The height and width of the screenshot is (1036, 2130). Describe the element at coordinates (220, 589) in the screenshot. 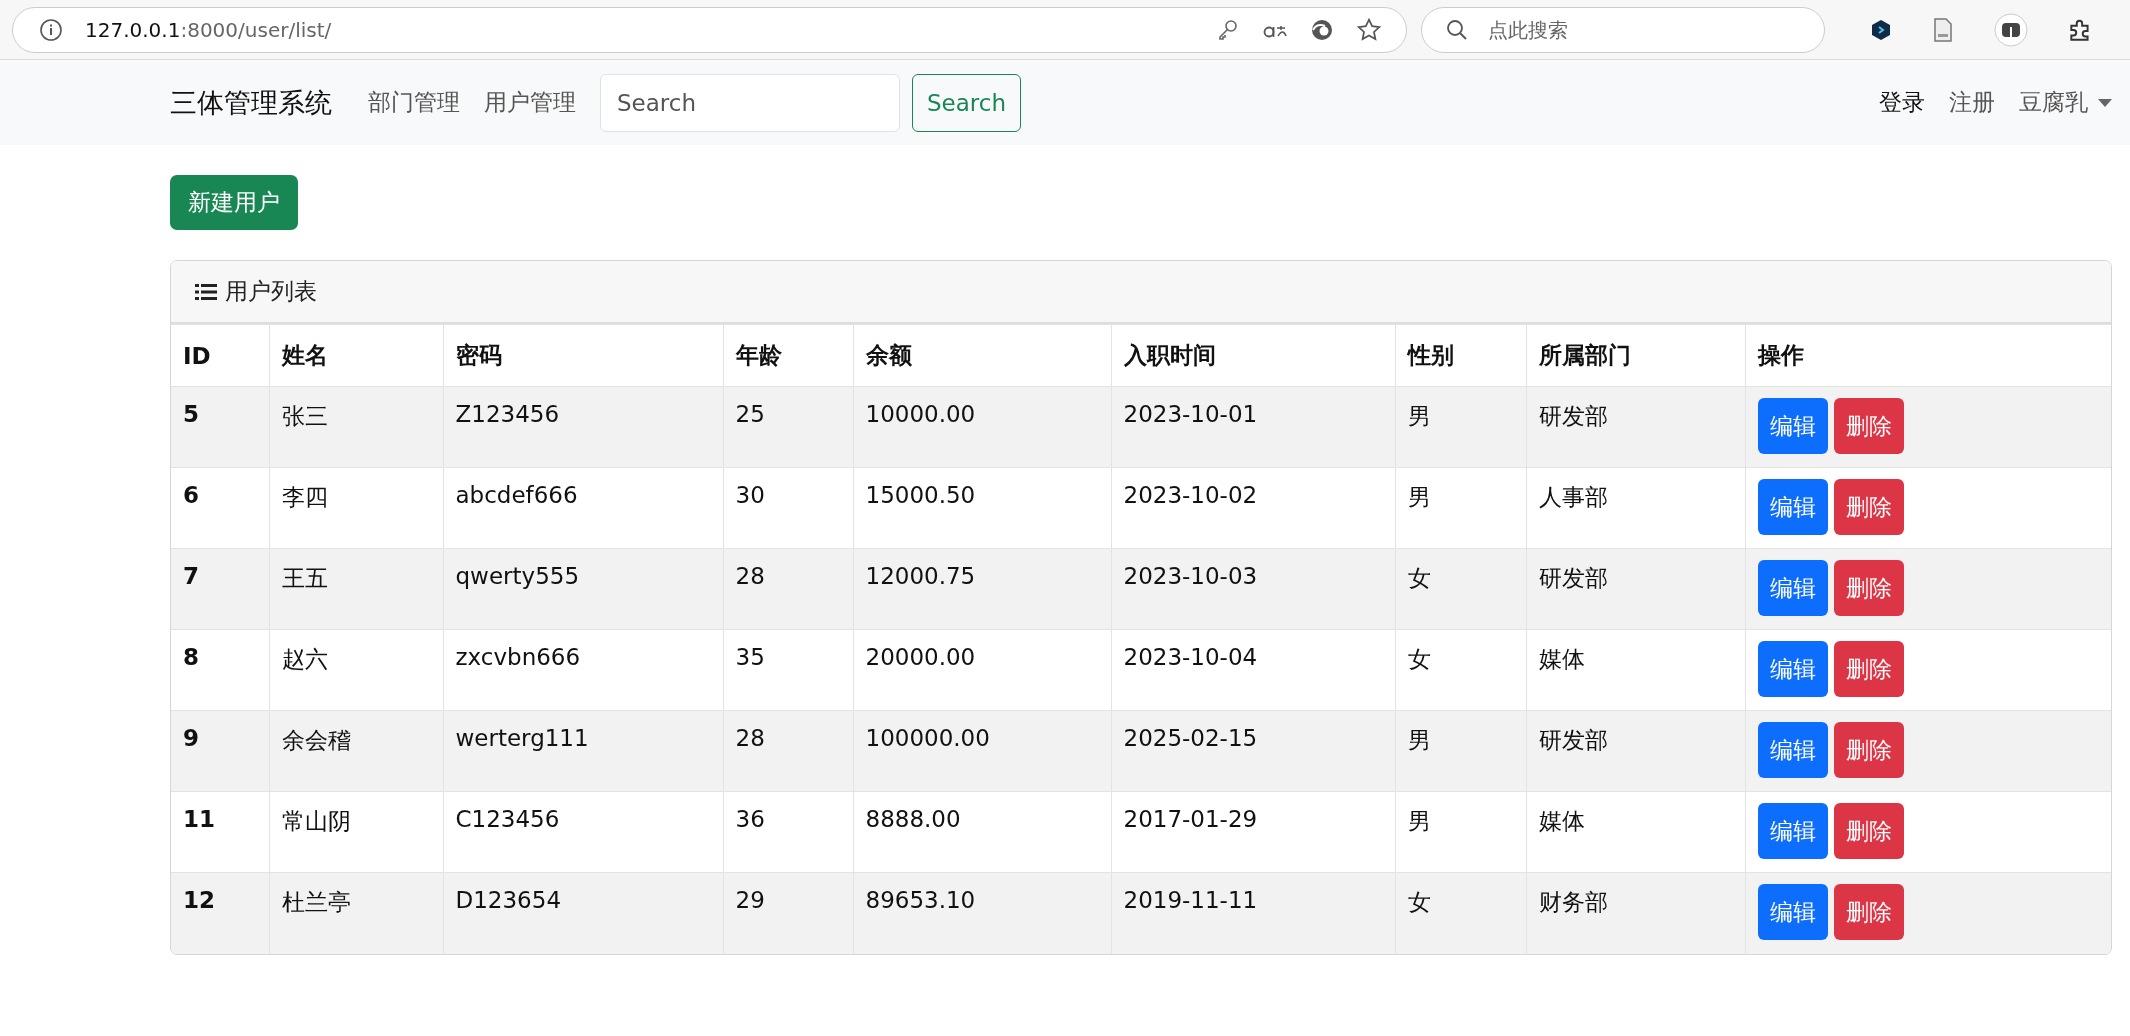

I see `table-cell: 7` at that location.